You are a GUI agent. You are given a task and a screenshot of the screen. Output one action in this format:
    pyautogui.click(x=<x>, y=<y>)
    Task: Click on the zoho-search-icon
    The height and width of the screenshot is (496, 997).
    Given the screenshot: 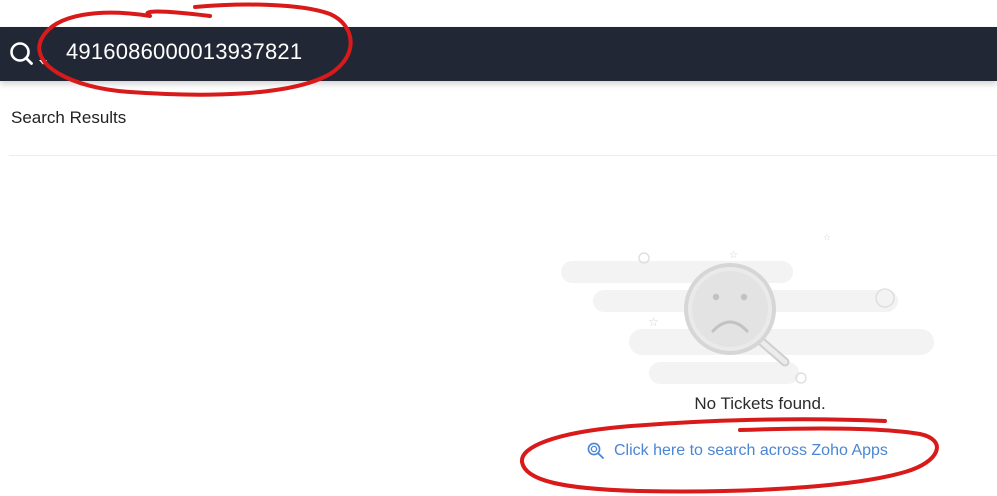 What is the action you would take?
    pyautogui.click(x=595, y=450)
    